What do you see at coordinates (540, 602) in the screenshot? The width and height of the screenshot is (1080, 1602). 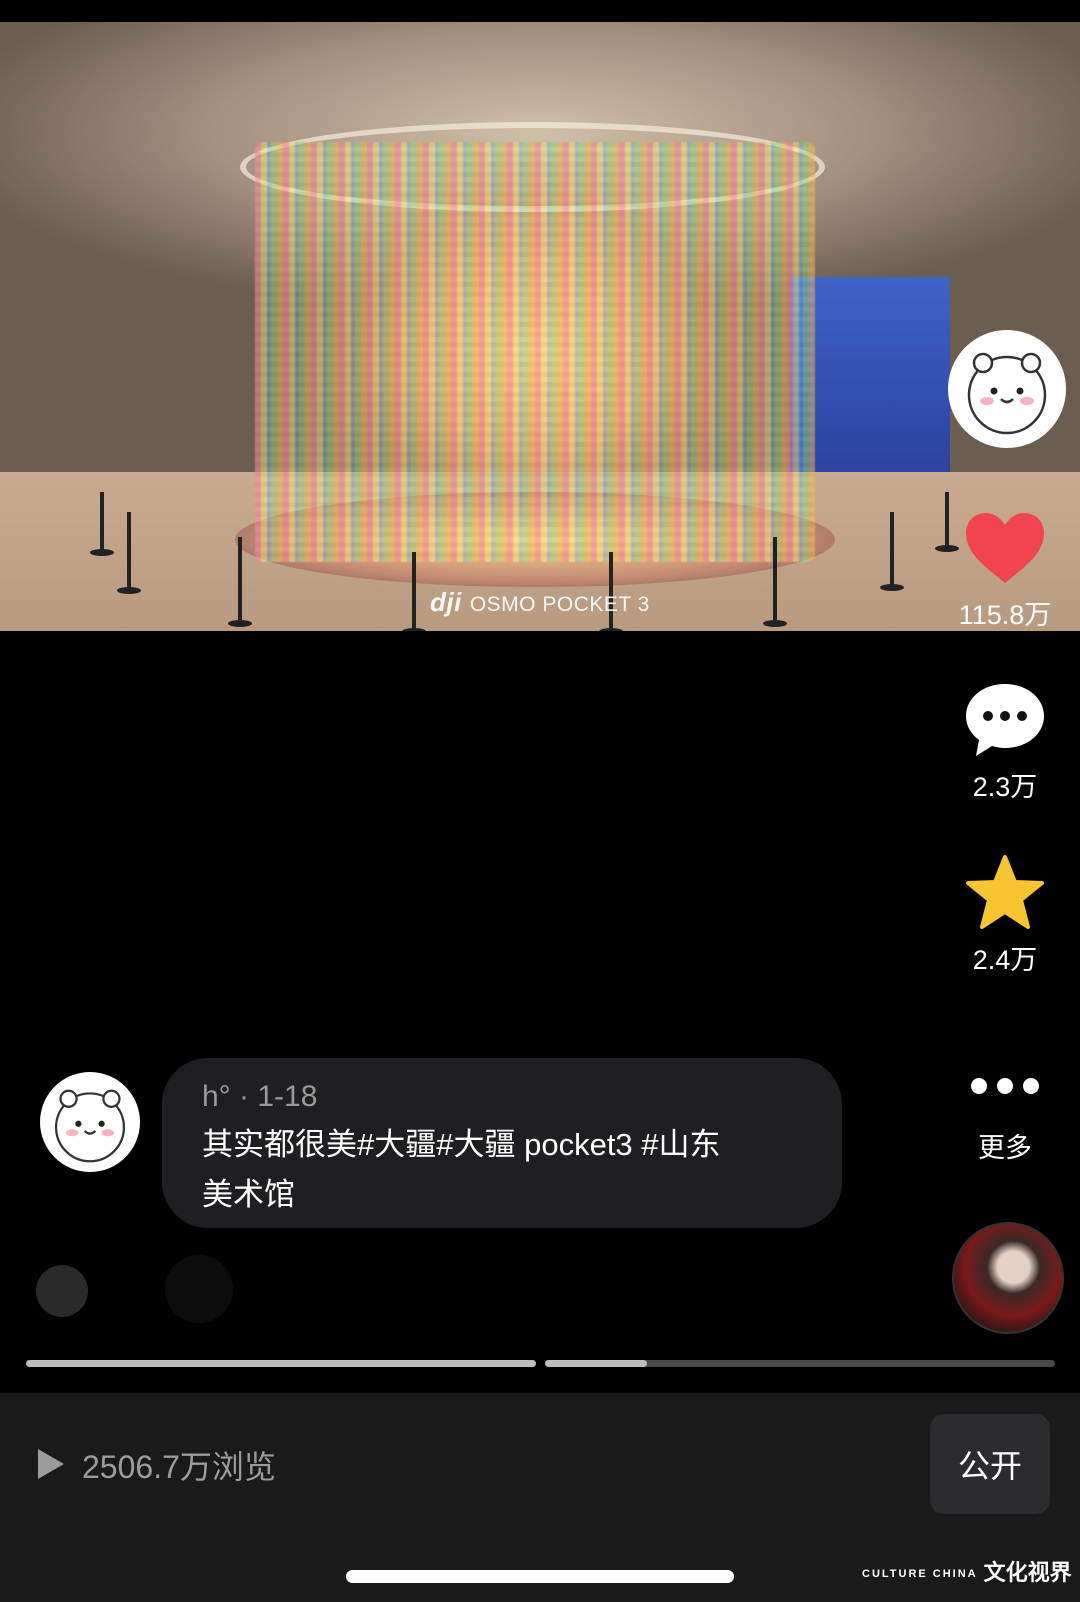 I see `camera-watermark: dji OSMO POCKET 3` at bounding box center [540, 602].